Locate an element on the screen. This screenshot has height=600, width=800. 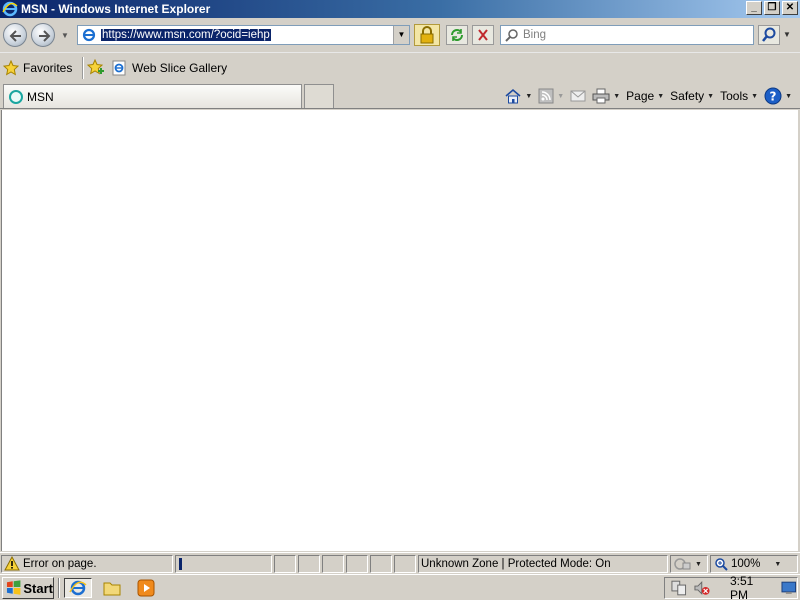
internet-explorer-icon is located at coordinates (78, 588).